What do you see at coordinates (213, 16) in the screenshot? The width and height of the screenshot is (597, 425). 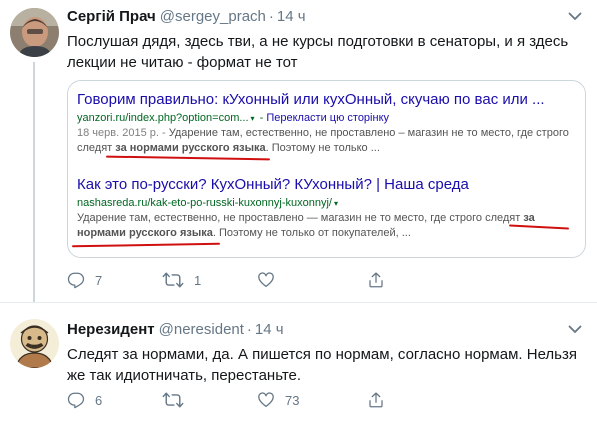 I see `author-handle: @sergey_prach` at bounding box center [213, 16].